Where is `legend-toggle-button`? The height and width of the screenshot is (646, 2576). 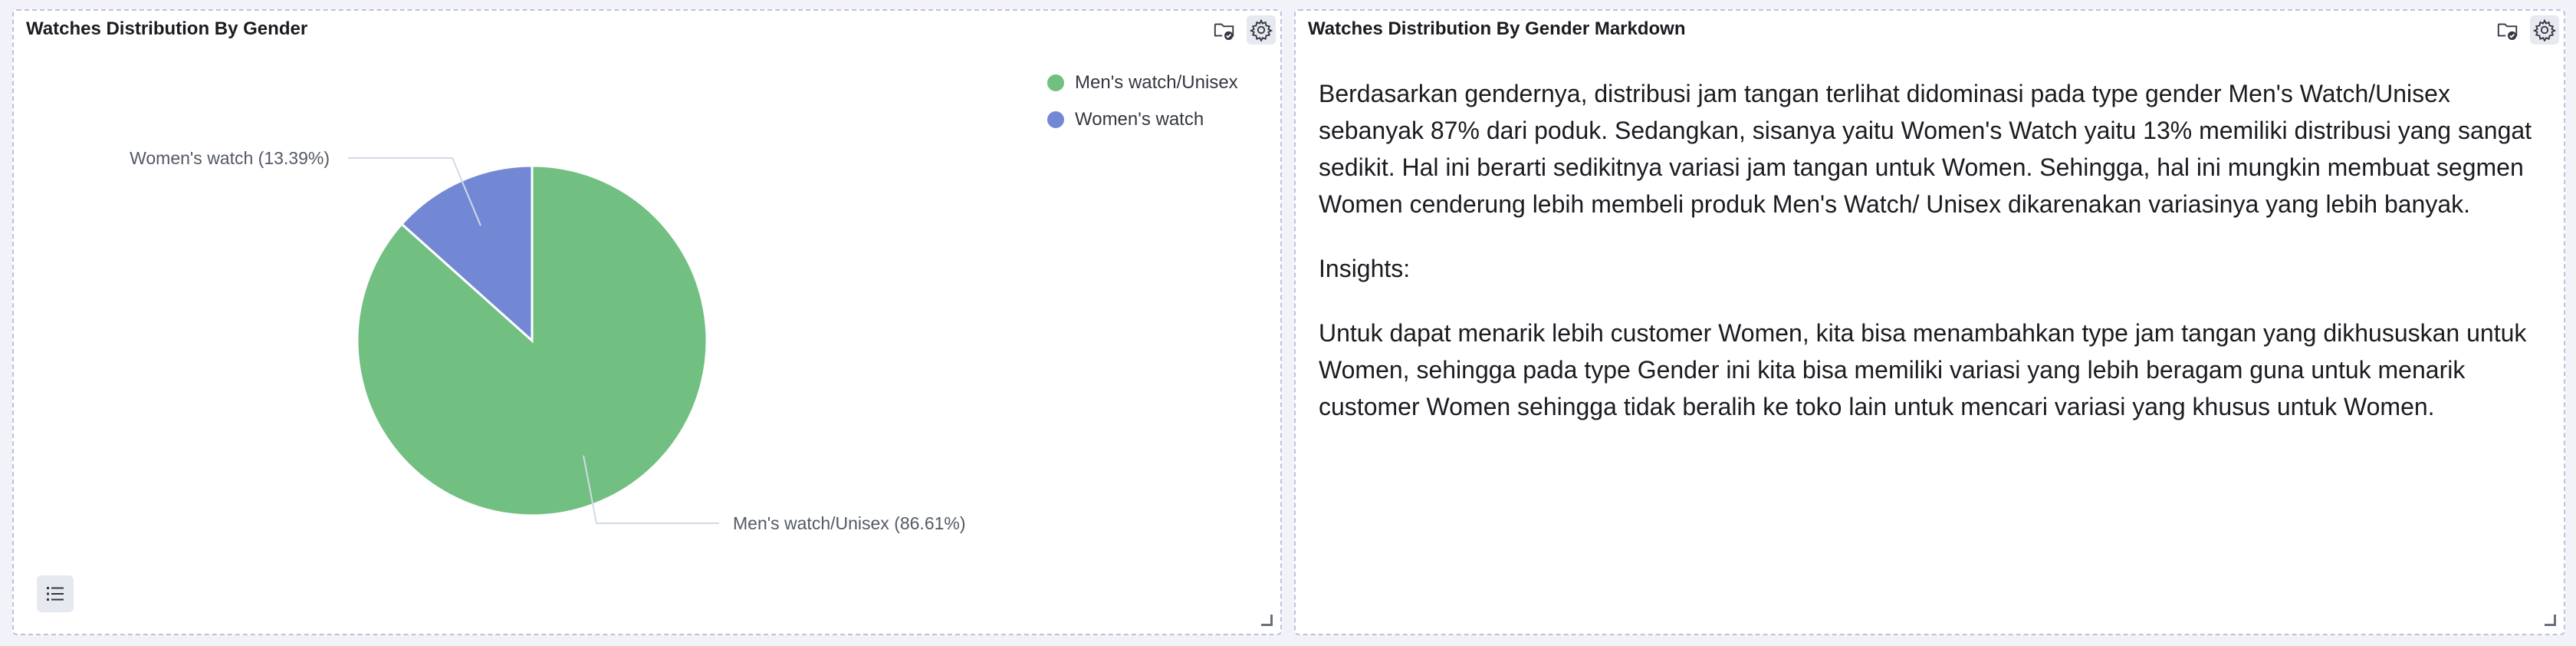 legend-toggle-button is located at coordinates (56, 593).